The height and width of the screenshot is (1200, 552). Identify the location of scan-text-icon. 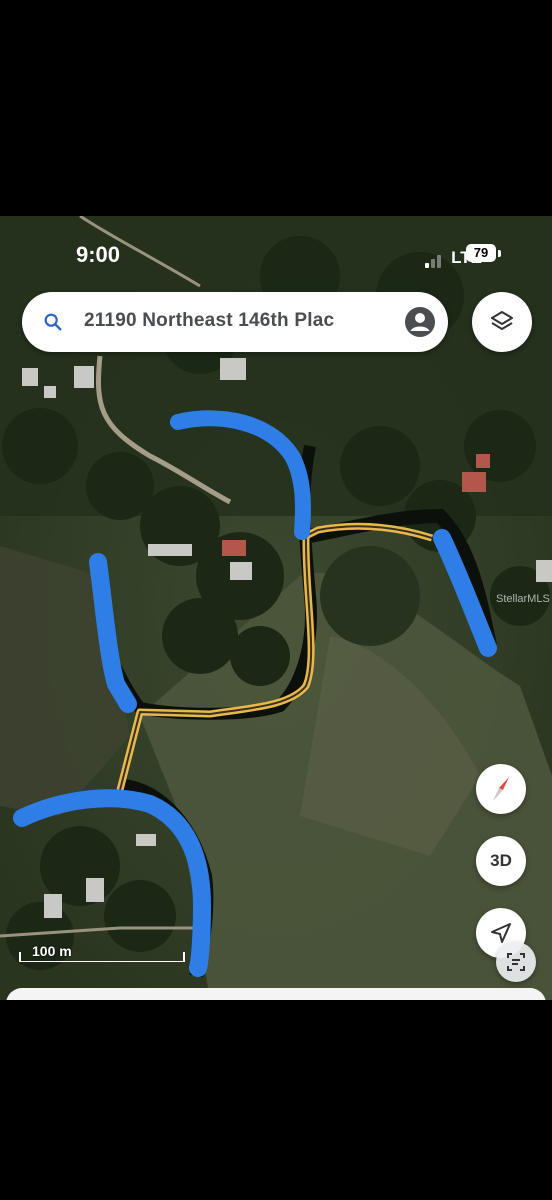
(516, 962).